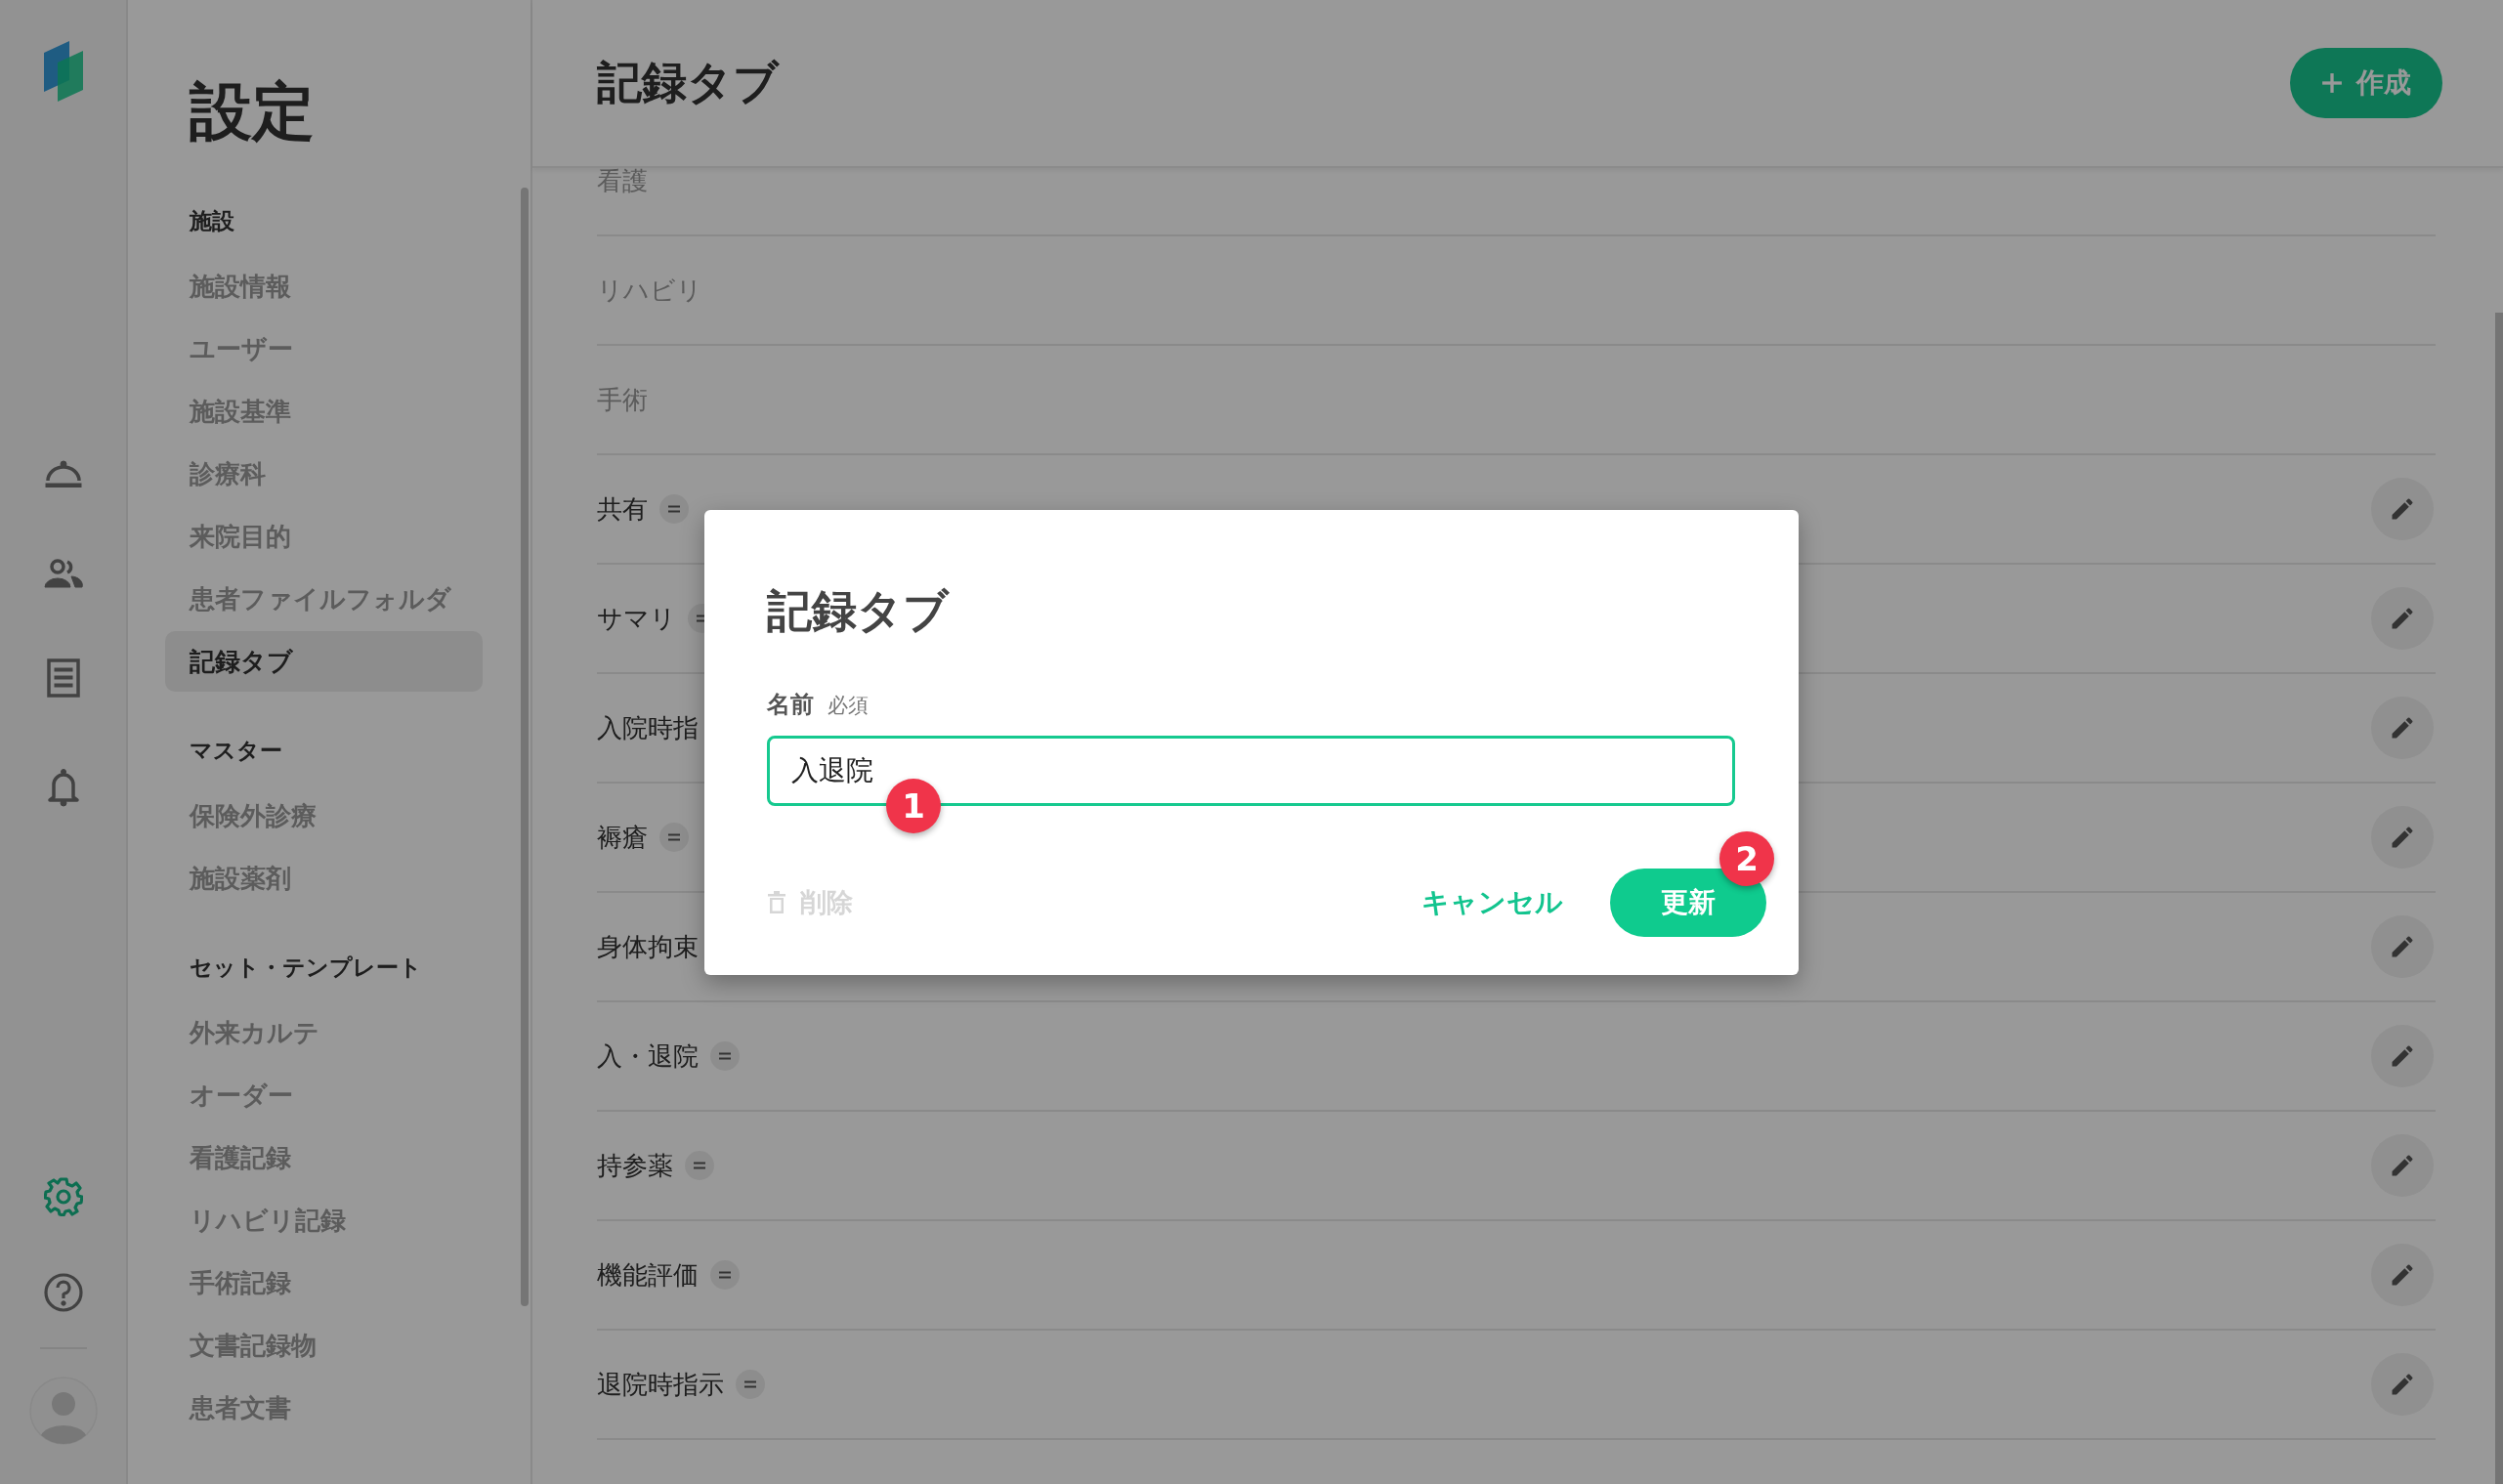  What do you see at coordinates (324, 878) in the screenshot?
I see `sidebar-item: 施設薬剤` at bounding box center [324, 878].